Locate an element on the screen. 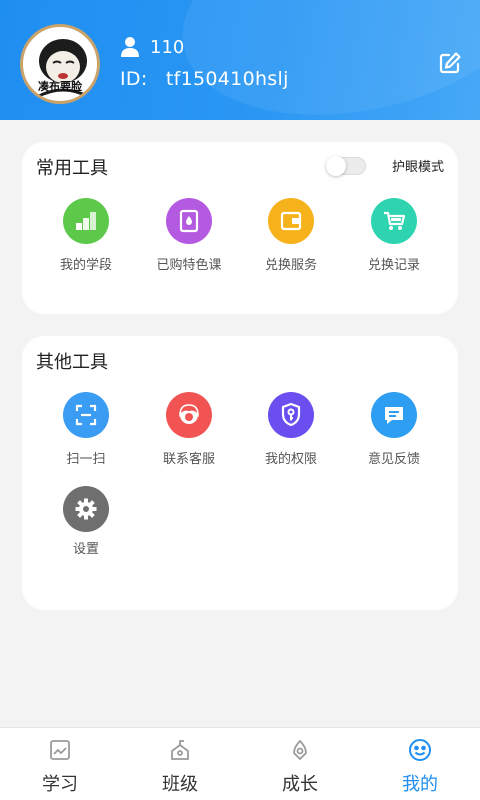 The image size is (480, 800). tool-redeem-service: 兑换服务 is located at coordinates (291, 235).